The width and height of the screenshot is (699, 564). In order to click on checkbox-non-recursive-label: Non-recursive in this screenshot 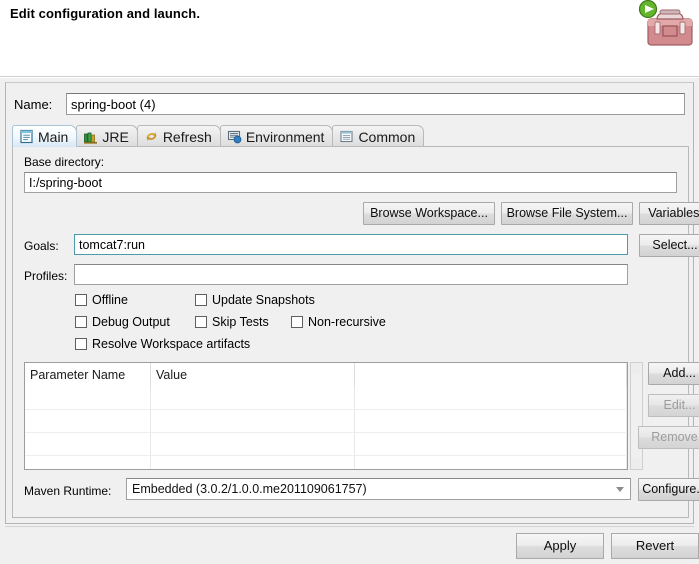, I will do `click(347, 322)`.